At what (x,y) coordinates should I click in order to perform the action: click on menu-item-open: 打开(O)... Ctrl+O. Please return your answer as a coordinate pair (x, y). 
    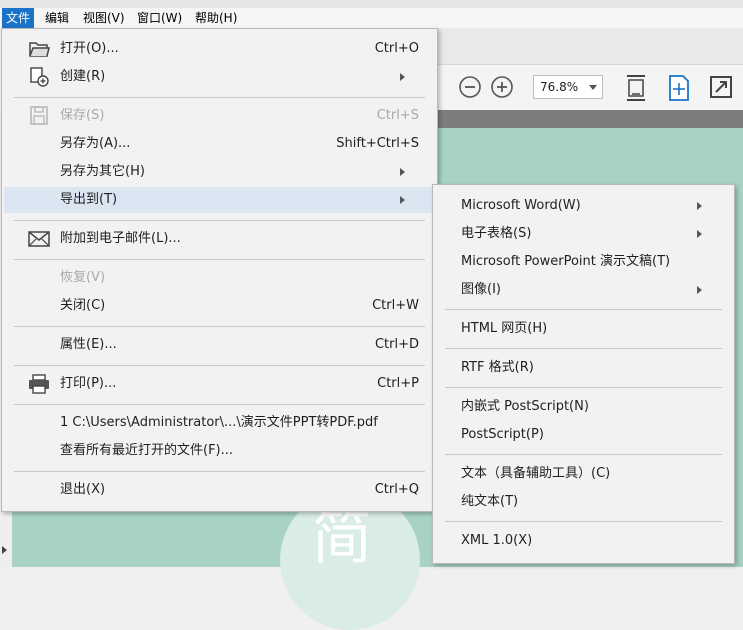
    Looking at the image, I should click on (219, 49).